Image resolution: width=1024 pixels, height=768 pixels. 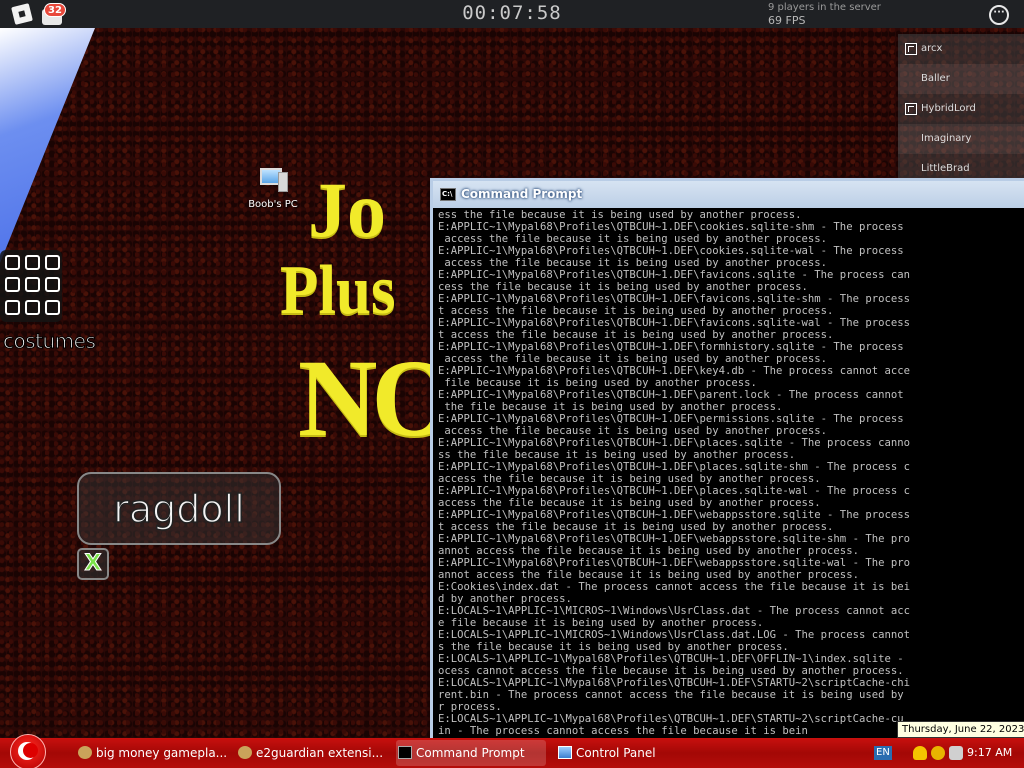 I want to click on more-options-icon: ···, so click(x=999, y=15).